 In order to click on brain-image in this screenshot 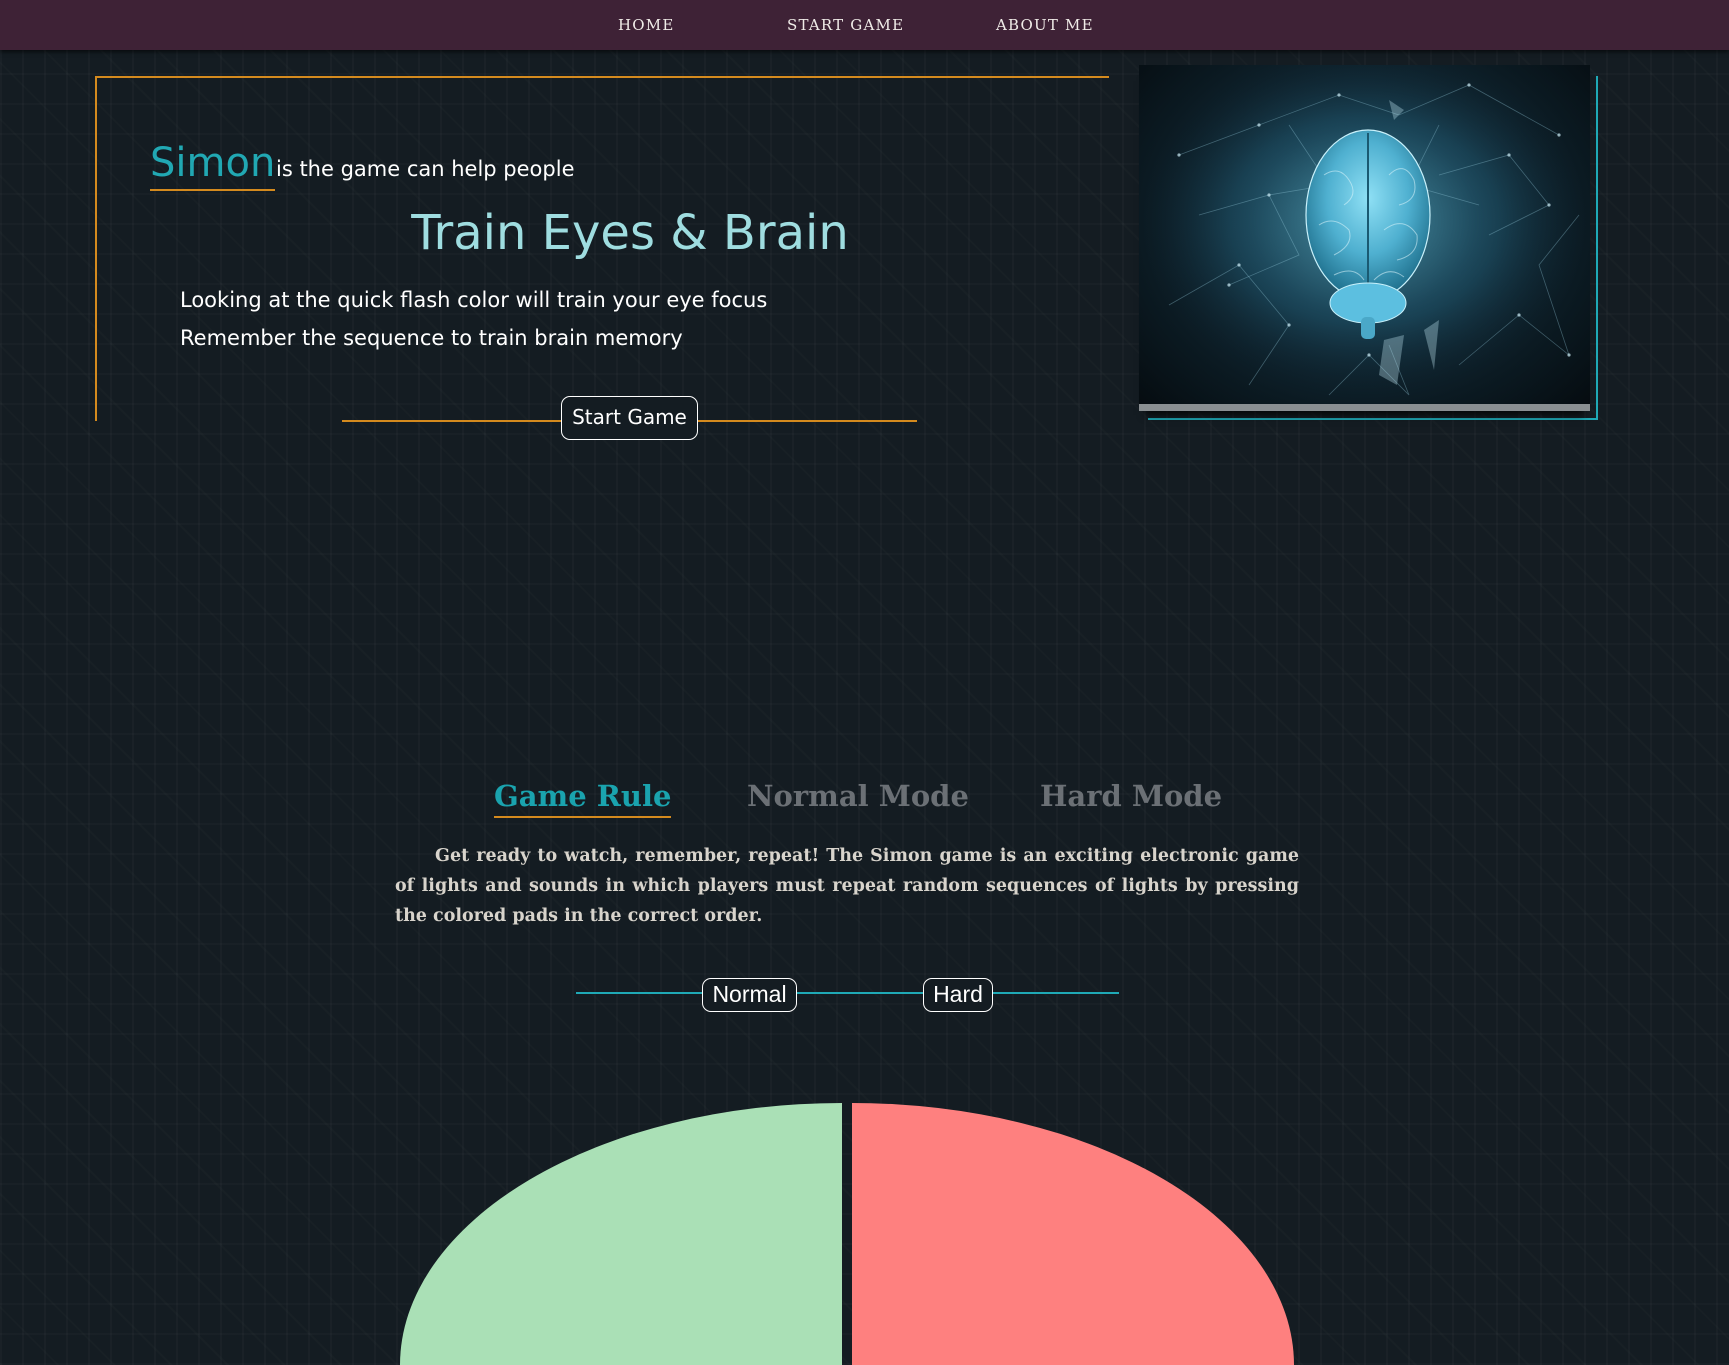, I will do `click(1364, 238)`.